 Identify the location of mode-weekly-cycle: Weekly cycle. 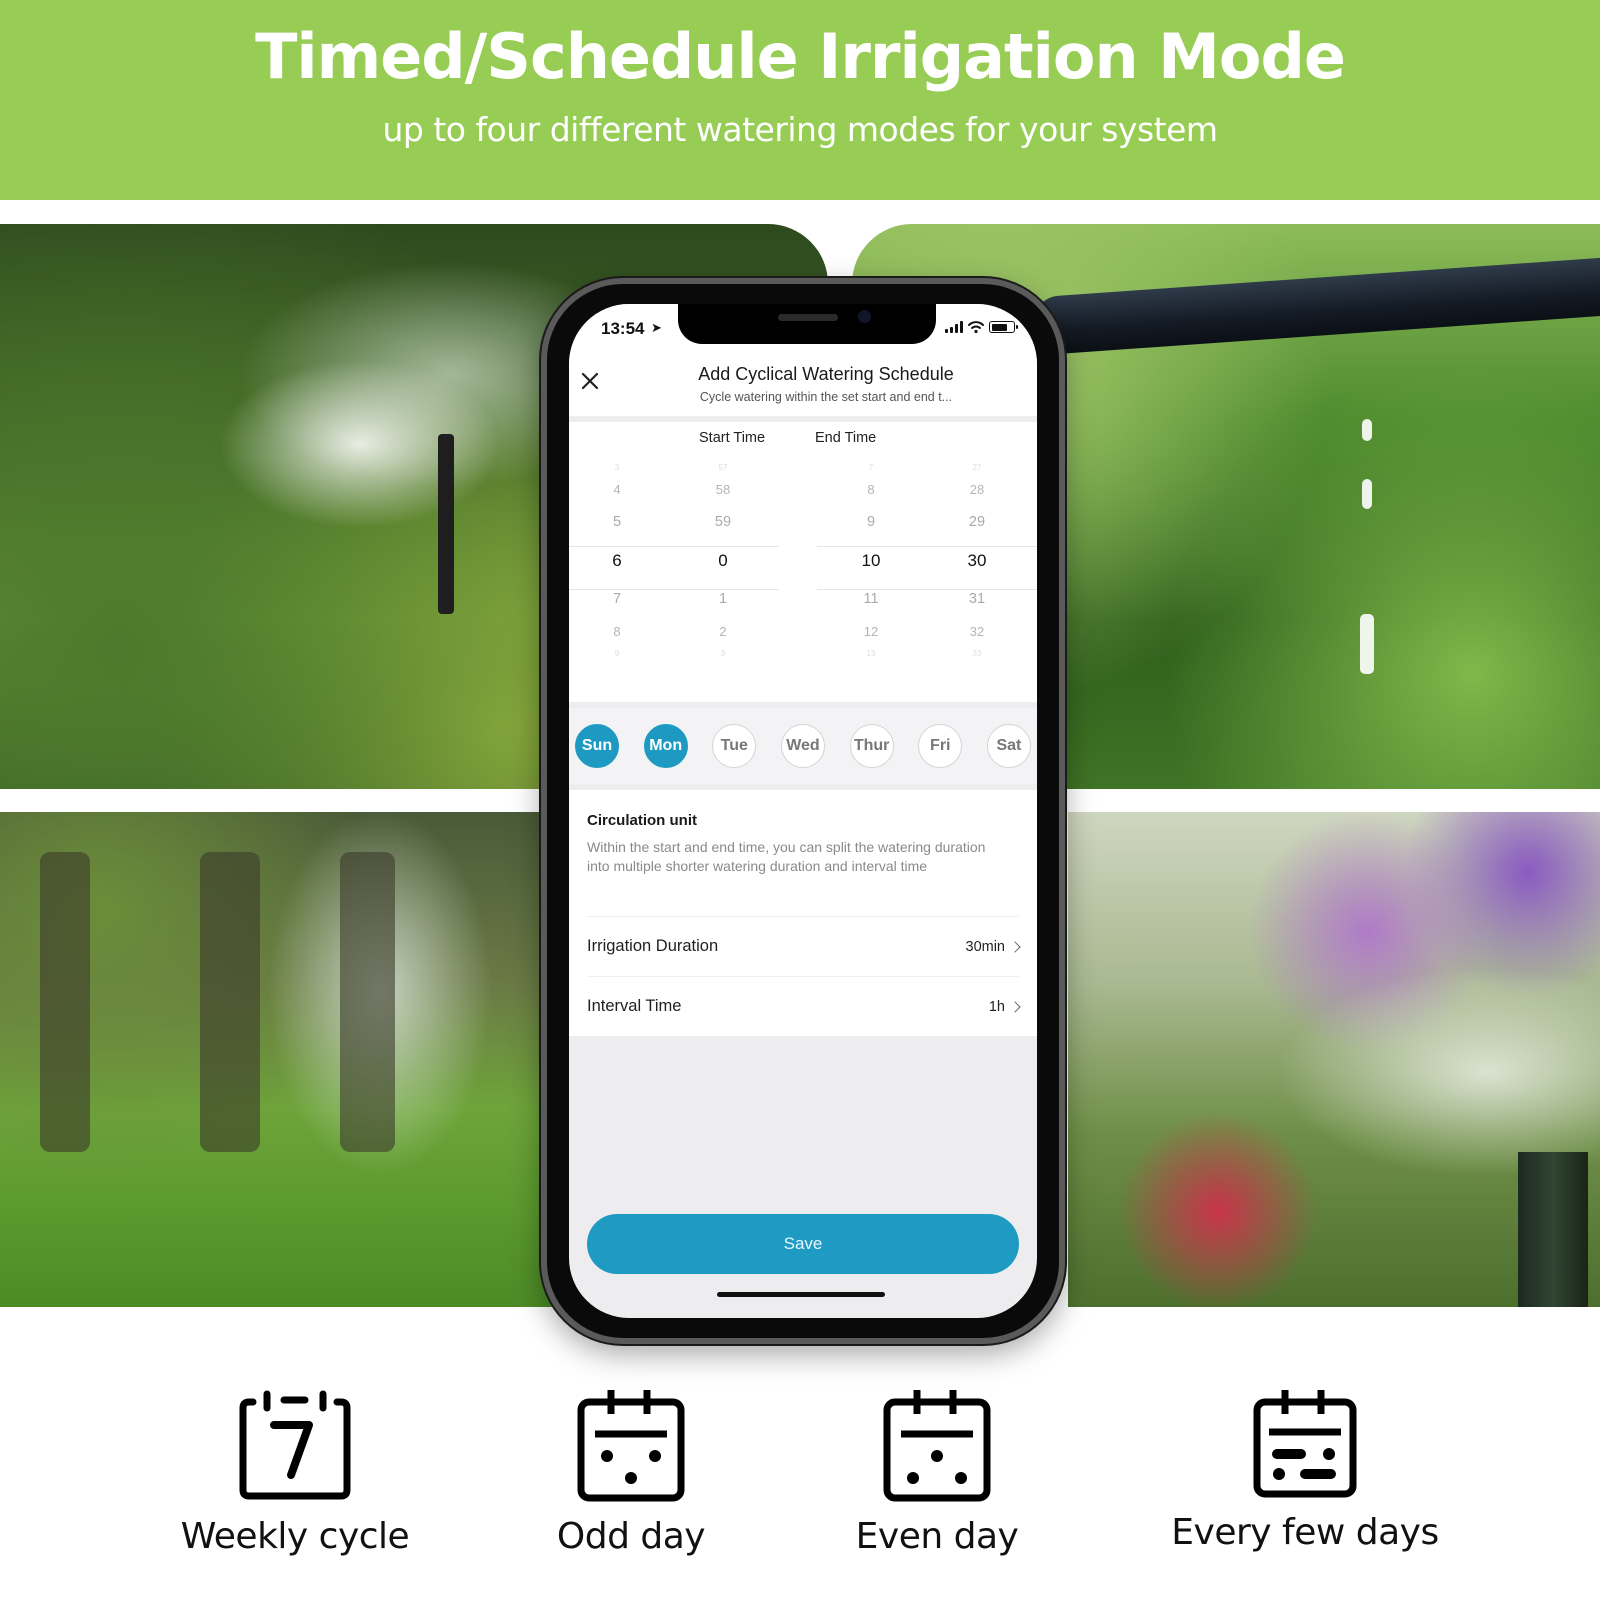
(295, 1473).